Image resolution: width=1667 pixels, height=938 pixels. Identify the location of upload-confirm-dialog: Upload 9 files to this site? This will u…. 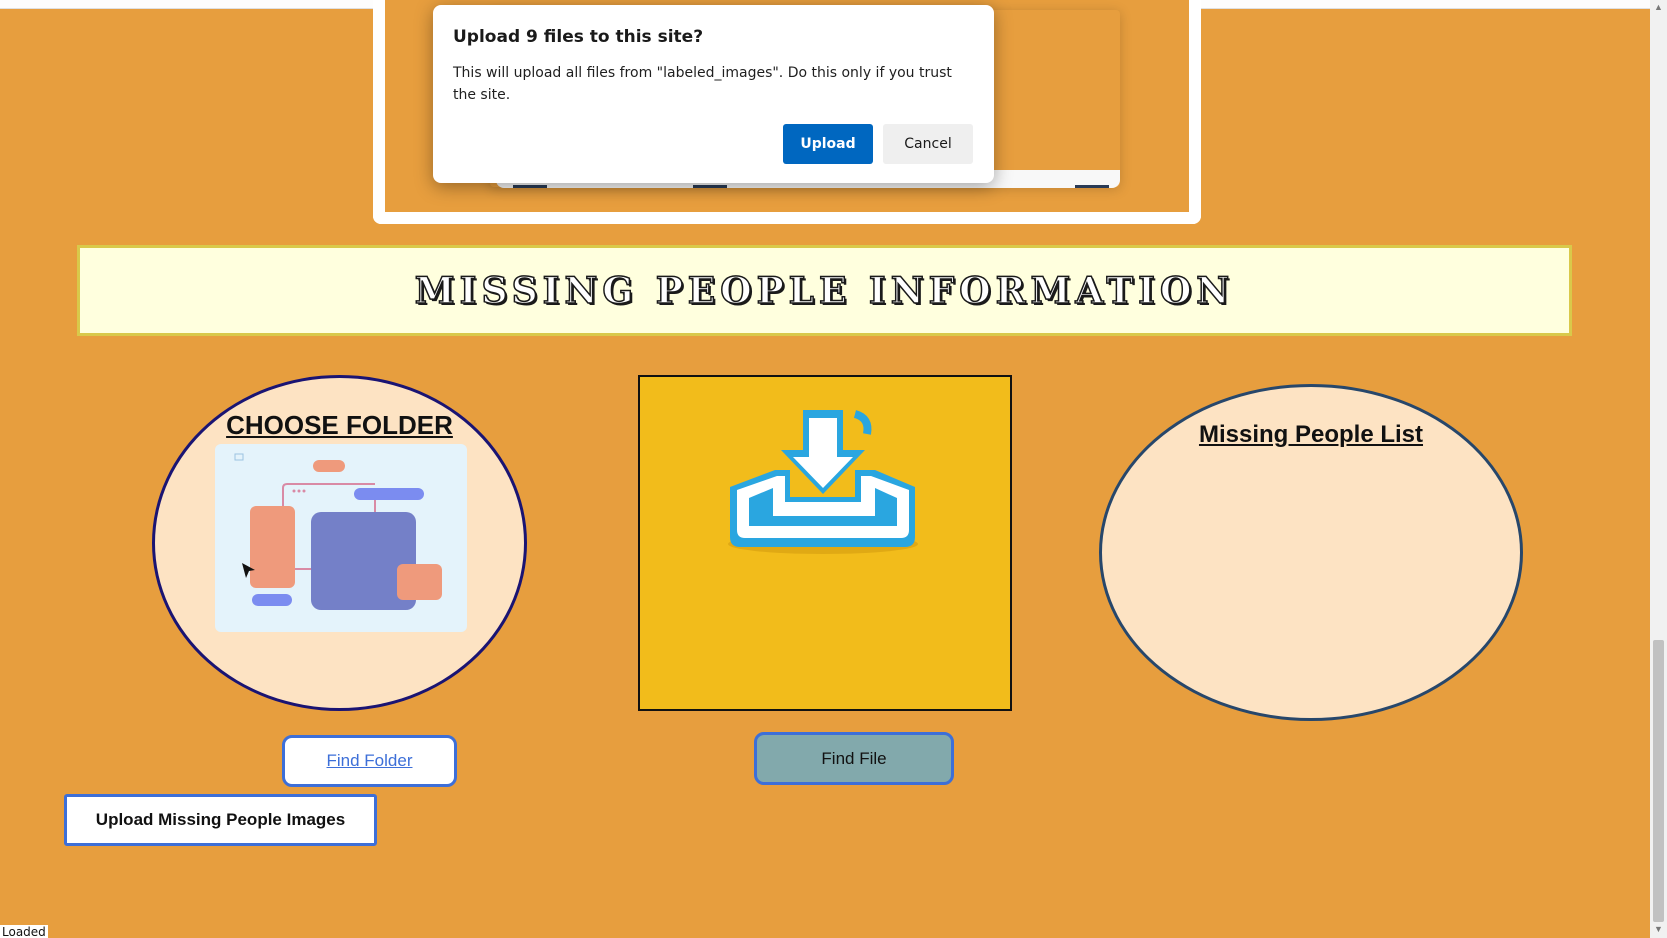
(713, 94).